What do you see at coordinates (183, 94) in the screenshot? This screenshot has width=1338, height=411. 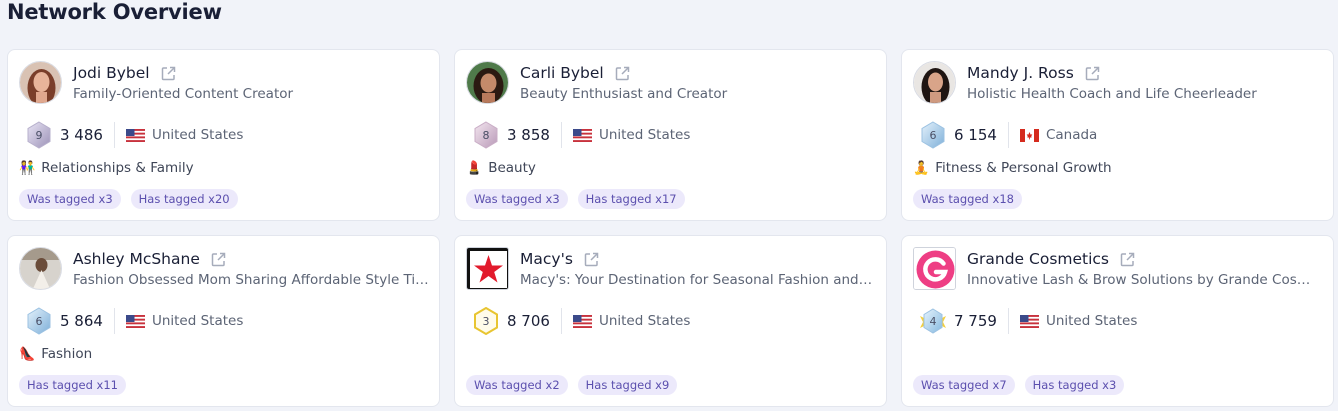 I see `profile-subtitle: Family-Oriented Content Creator` at bounding box center [183, 94].